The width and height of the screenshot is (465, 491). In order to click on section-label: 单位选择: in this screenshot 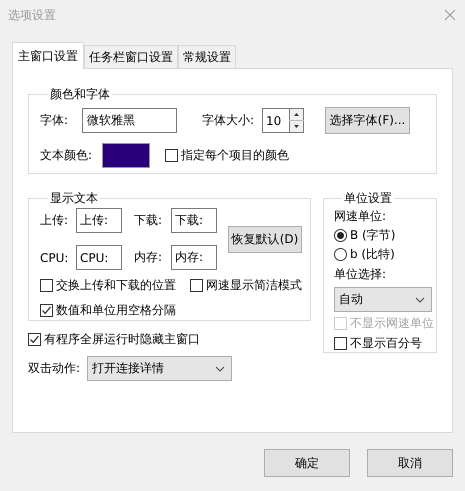, I will do `click(360, 274)`.